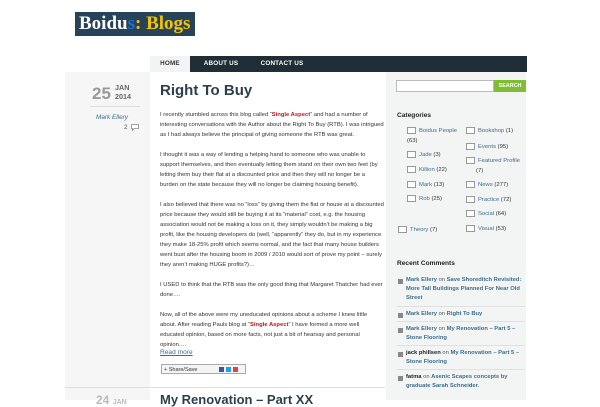  Describe the element at coordinates (486, 214) in the screenshot. I see `category-item: Social (64)` at that location.